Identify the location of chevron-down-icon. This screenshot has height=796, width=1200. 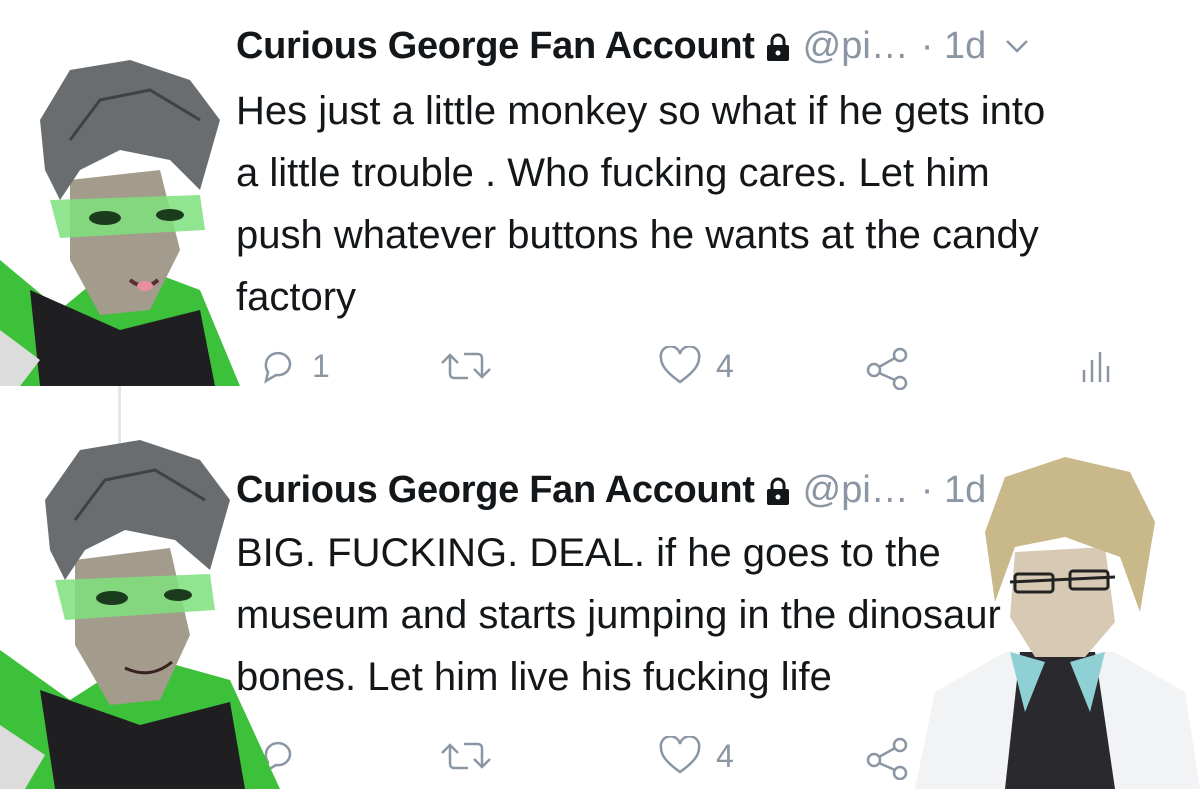
(1017, 46).